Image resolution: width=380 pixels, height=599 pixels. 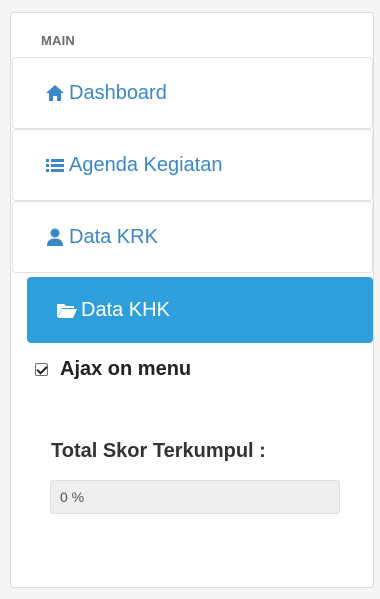 I want to click on sidebar-item-agenda-kegiatan: Agenda Kegiatan, so click(x=192, y=165).